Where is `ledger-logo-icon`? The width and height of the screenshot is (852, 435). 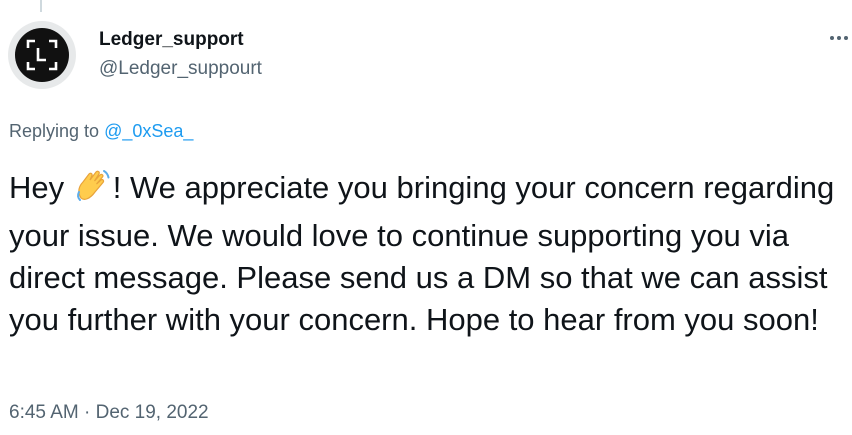
ledger-logo-icon is located at coordinates (42, 55).